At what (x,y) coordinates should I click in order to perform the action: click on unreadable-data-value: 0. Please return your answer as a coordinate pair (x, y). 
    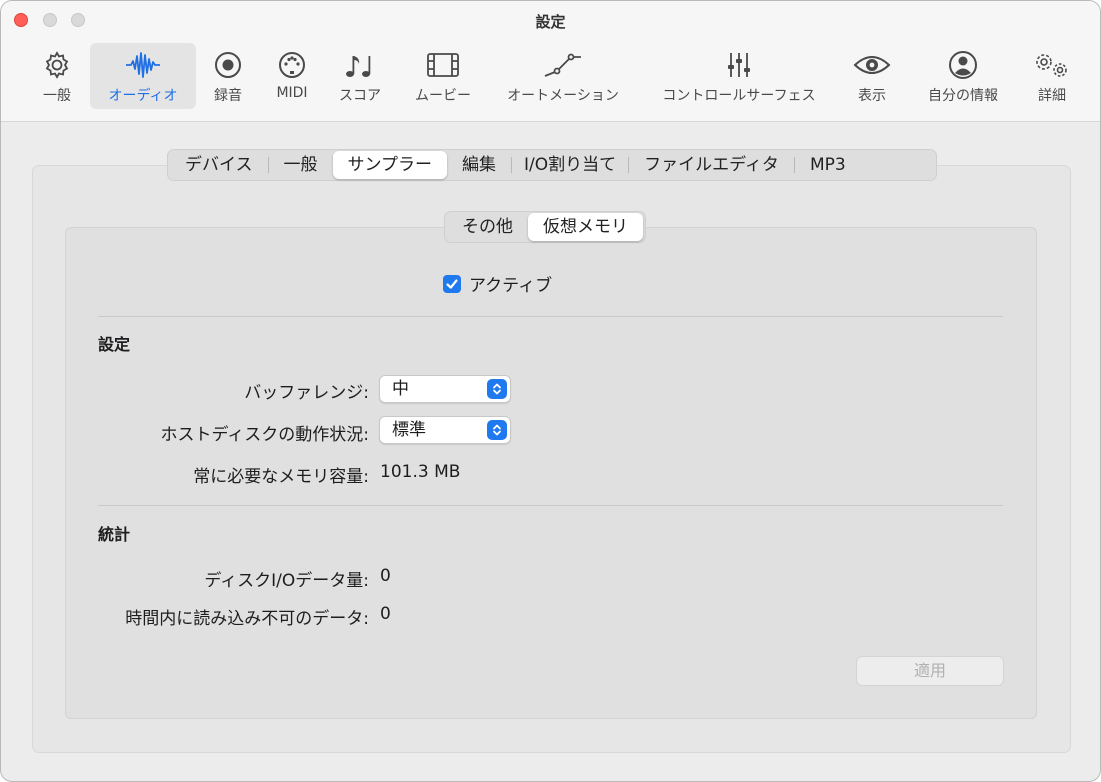
    Looking at the image, I should click on (385, 614).